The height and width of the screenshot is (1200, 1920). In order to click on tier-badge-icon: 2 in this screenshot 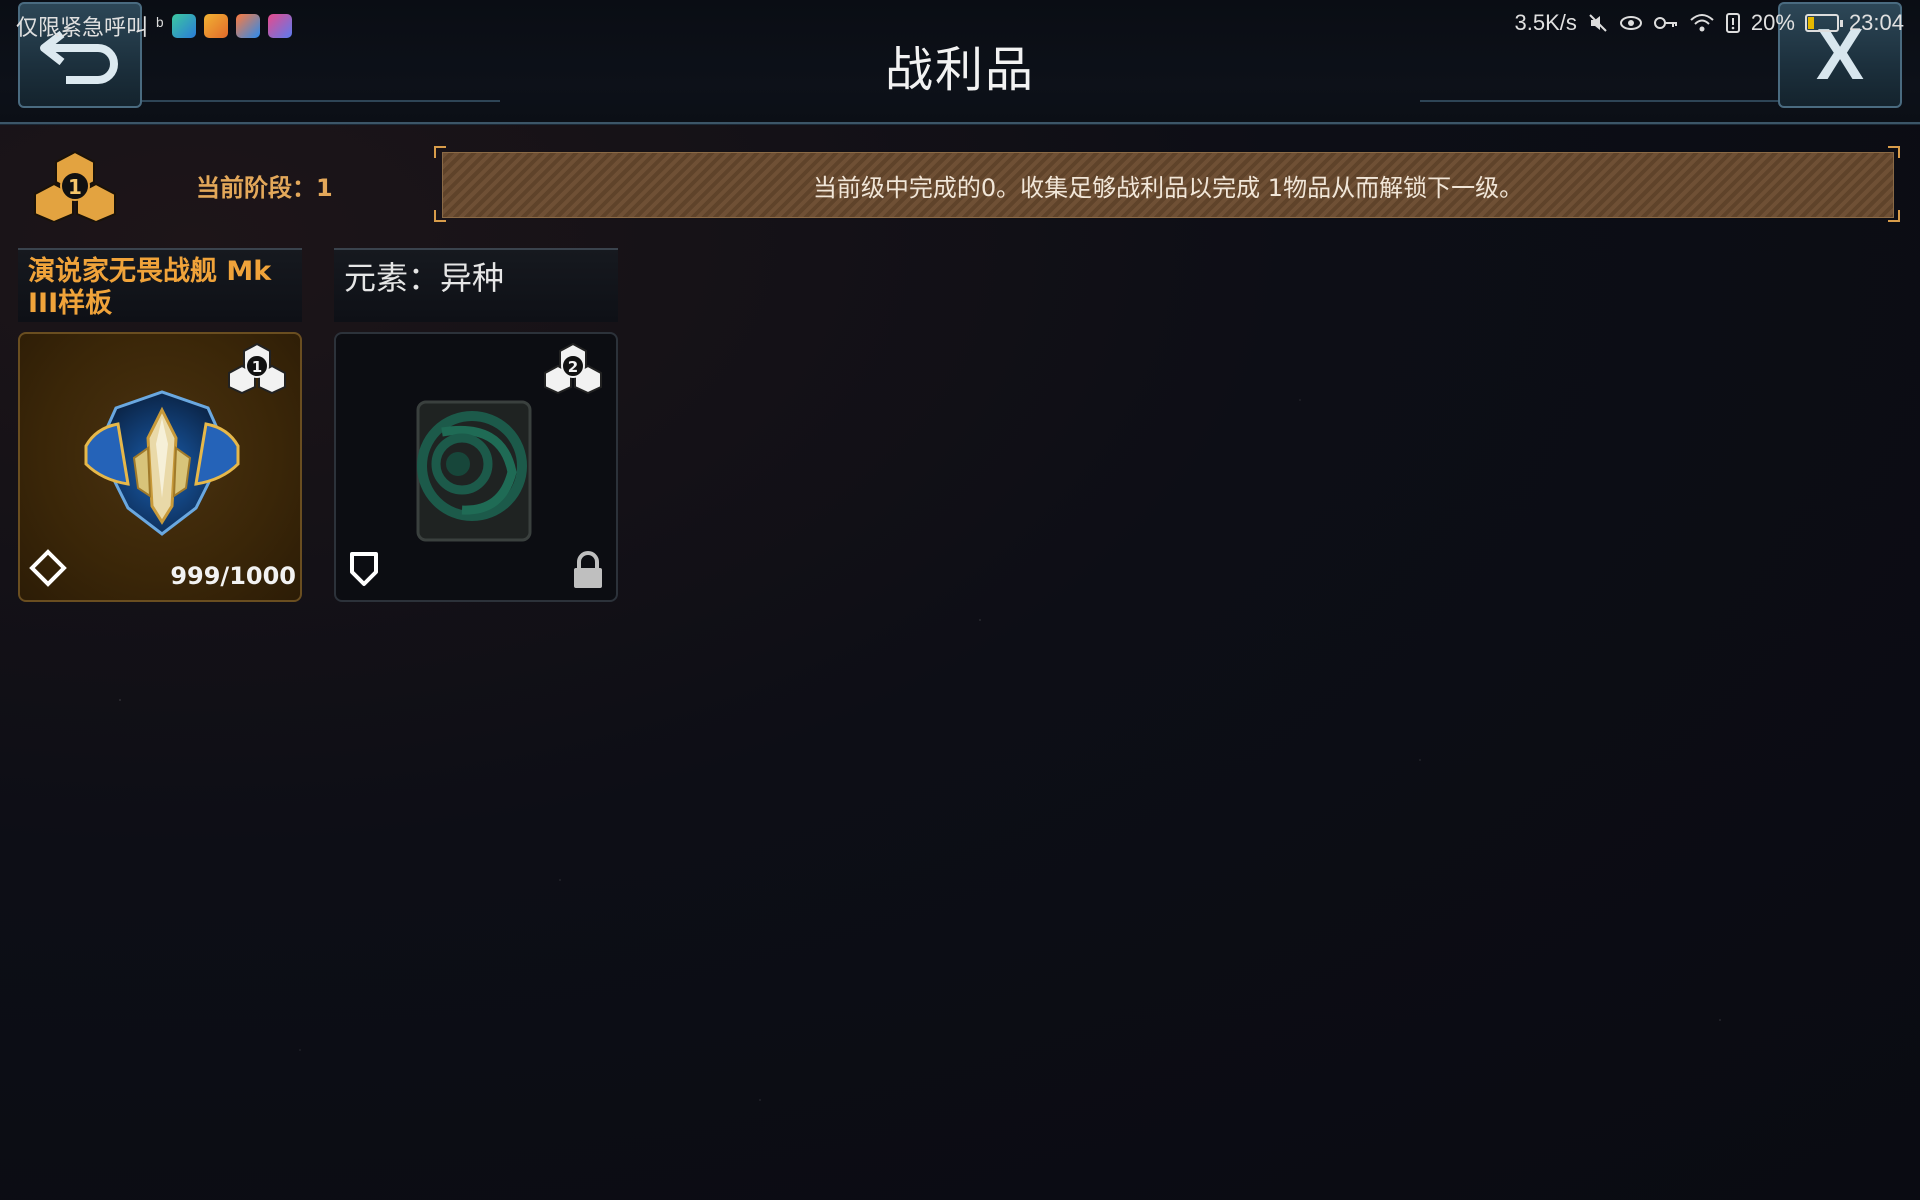, I will do `click(573, 368)`.